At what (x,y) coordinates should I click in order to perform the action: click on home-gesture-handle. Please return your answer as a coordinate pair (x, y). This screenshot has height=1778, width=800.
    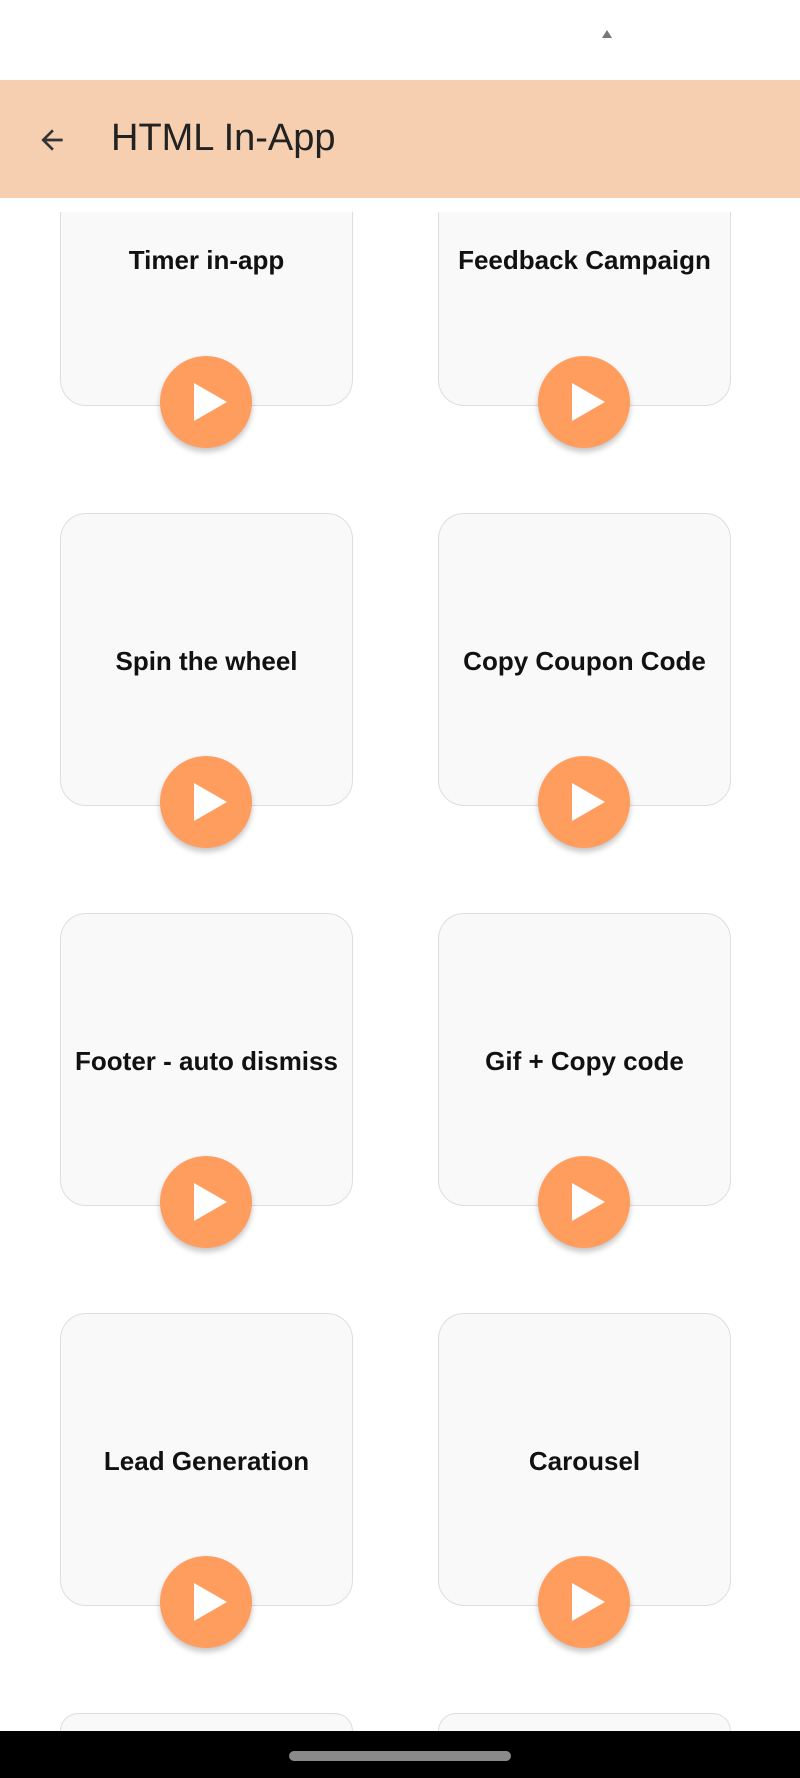
    Looking at the image, I should click on (400, 1756).